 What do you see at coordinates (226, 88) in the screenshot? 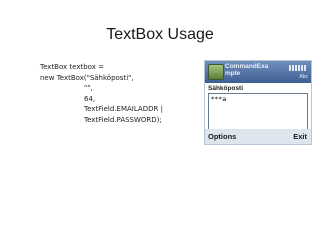
I see `textbox-label: Sähköposti` at bounding box center [226, 88].